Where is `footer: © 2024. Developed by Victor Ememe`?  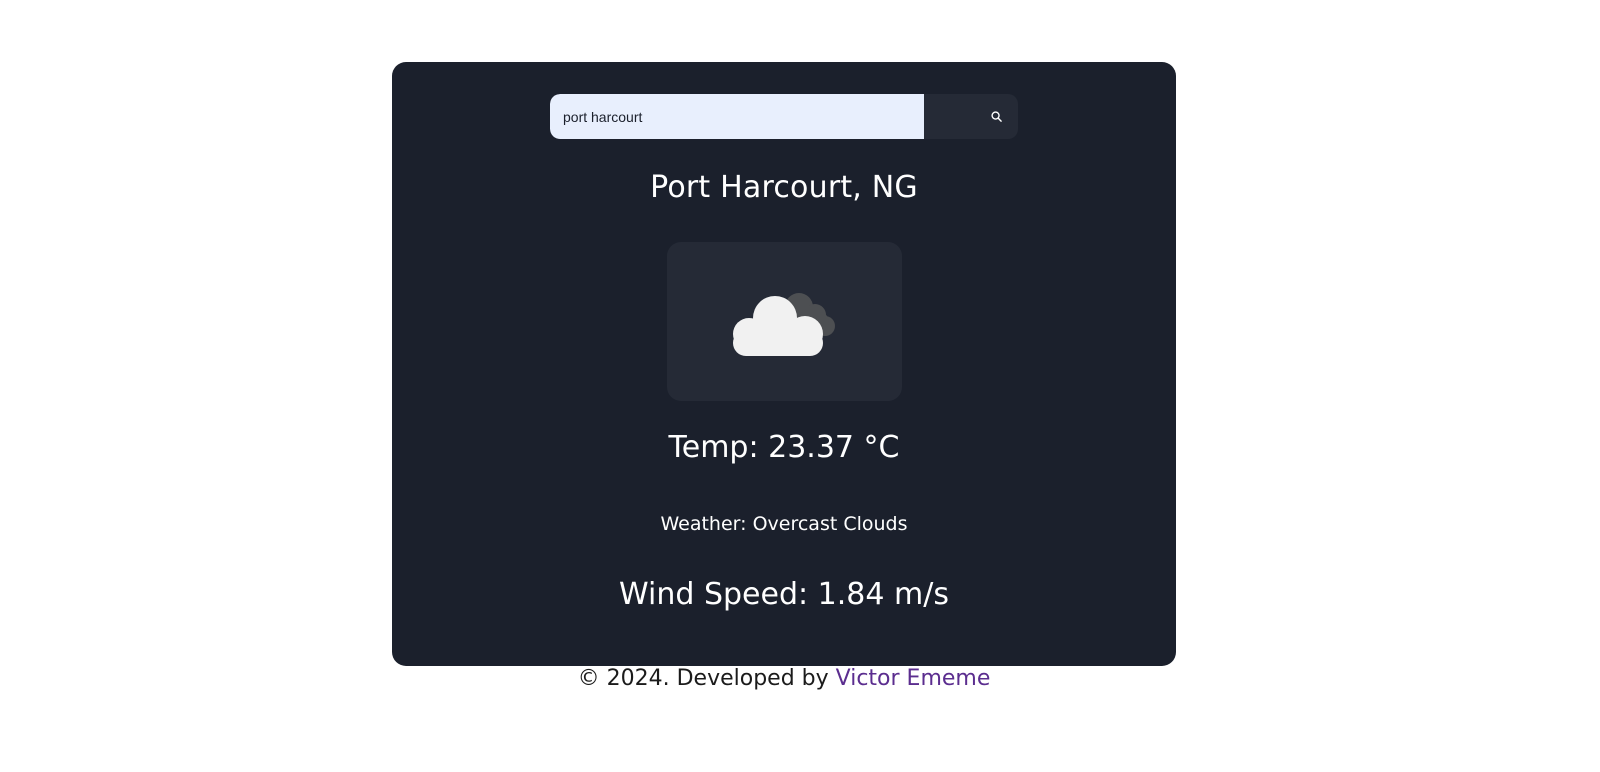
footer: © 2024. Developed by Victor Ememe is located at coordinates (784, 678).